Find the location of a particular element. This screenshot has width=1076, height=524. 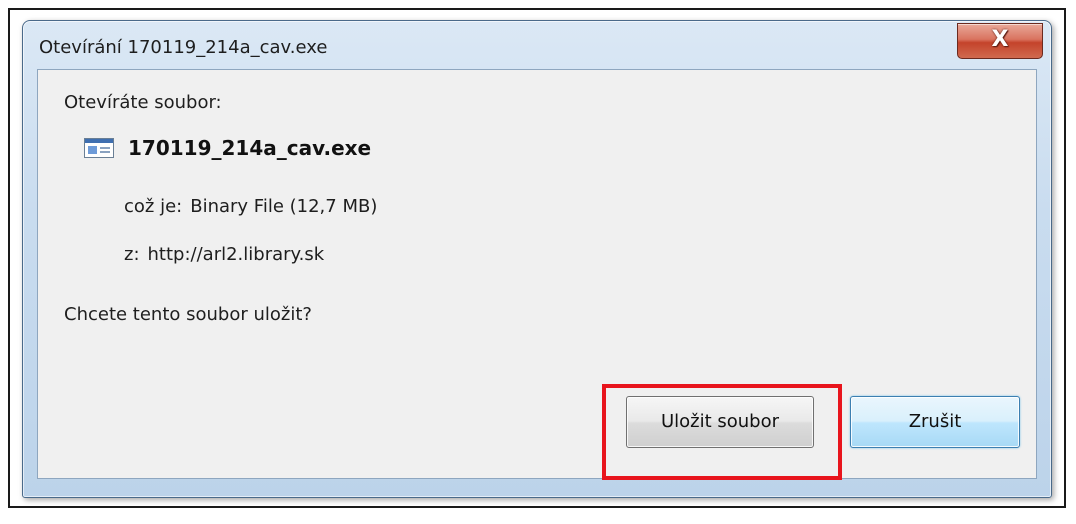

window-title: Otevírání 170119_214a_cav.exe is located at coordinates (183, 47).